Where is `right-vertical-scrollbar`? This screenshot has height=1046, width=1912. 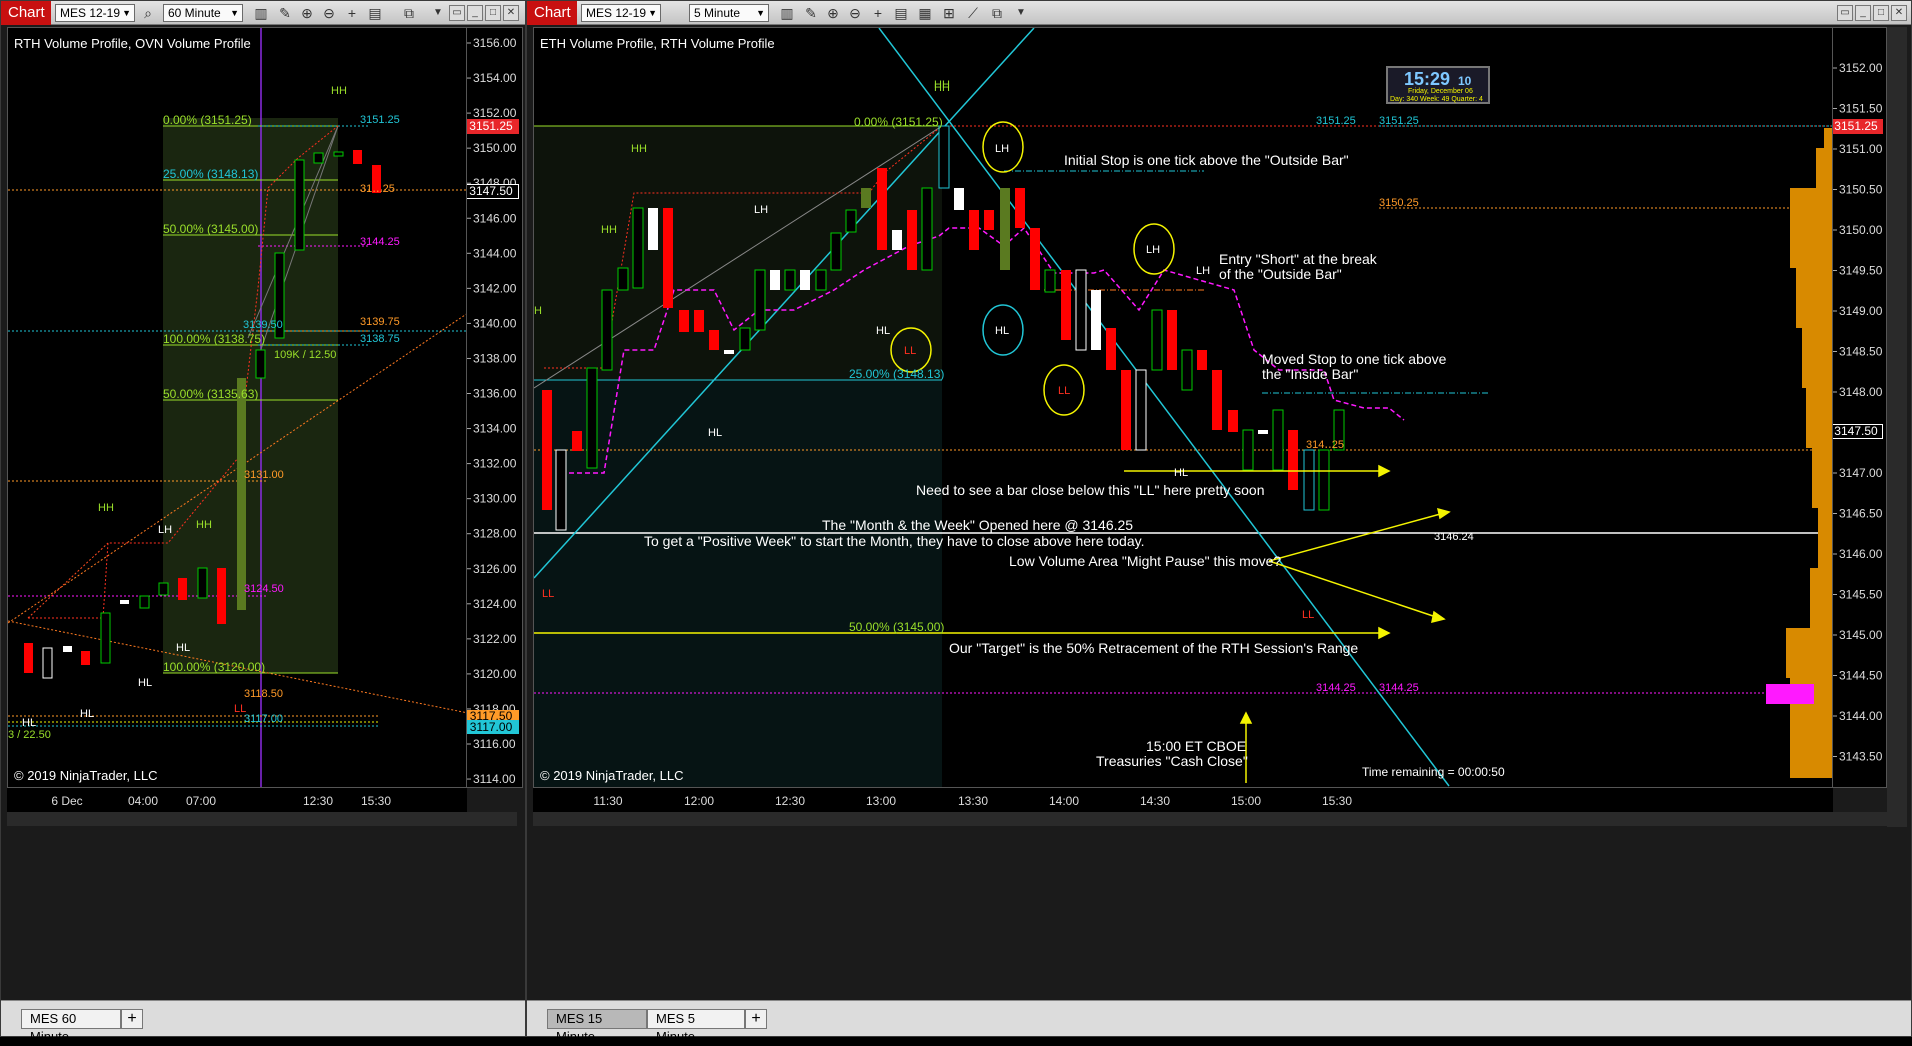 right-vertical-scrollbar is located at coordinates (1897, 427).